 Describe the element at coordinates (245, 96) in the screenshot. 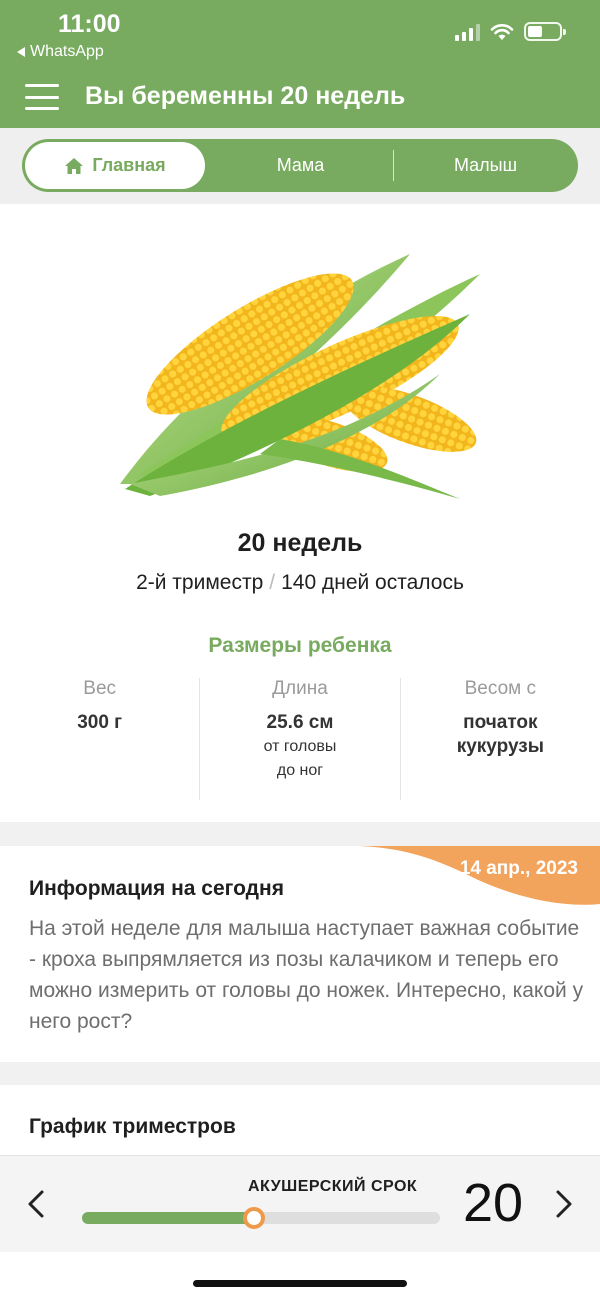

I see `page-title: Вы беременны 20 недель` at that location.